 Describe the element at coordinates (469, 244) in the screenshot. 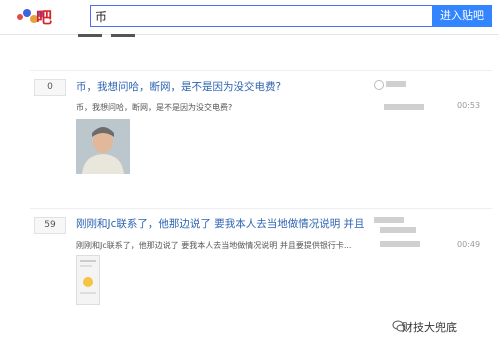

I see `reply-time: 00:49` at that location.